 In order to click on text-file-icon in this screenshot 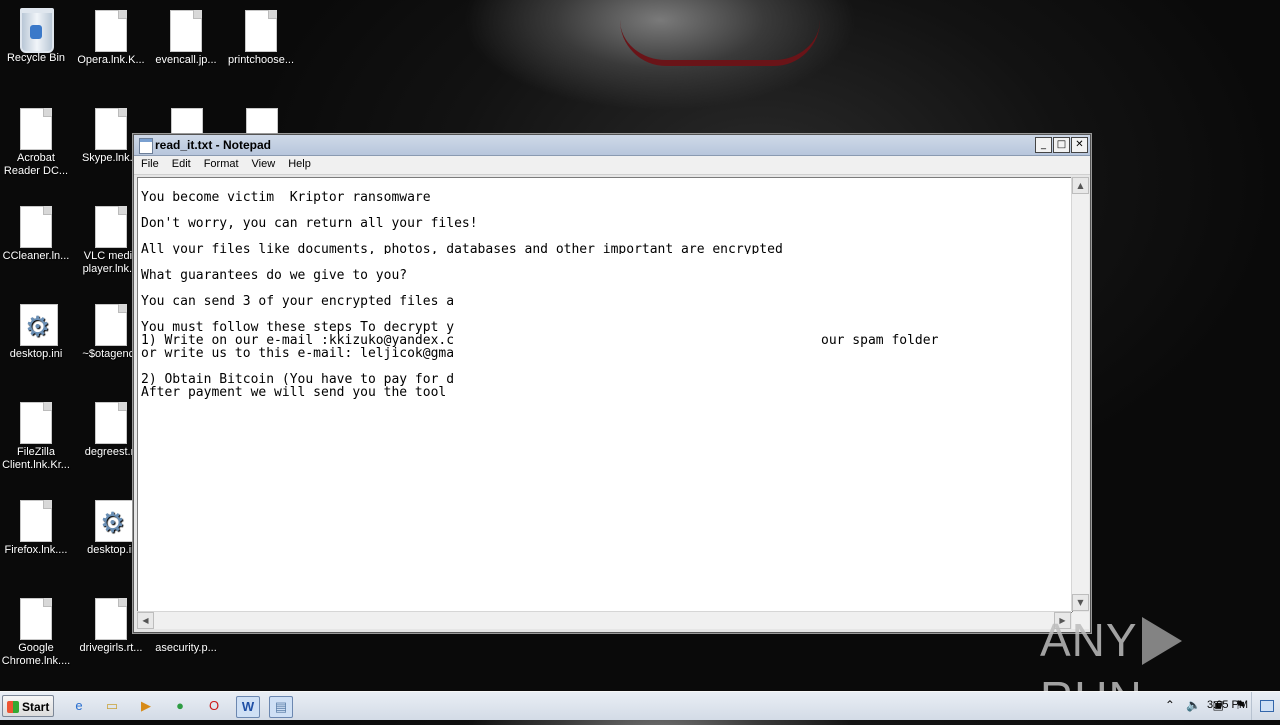, I will do `click(262, 122)`.